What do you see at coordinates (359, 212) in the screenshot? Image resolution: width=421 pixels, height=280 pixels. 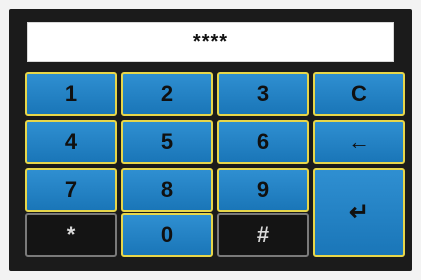 I see `enter-button: ↵` at bounding box center [359, 212].